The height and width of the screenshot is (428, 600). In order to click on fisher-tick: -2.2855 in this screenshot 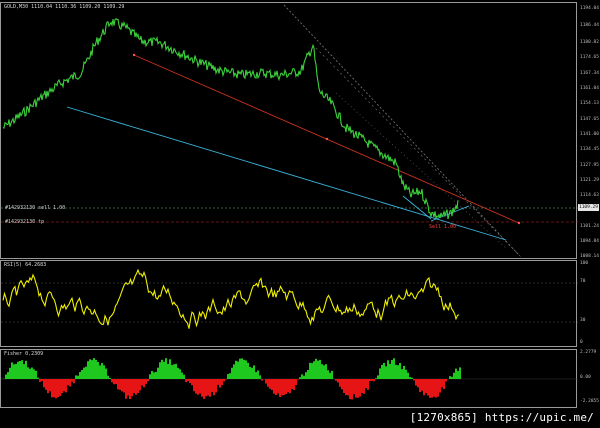, I will do `click(589, 401)`.